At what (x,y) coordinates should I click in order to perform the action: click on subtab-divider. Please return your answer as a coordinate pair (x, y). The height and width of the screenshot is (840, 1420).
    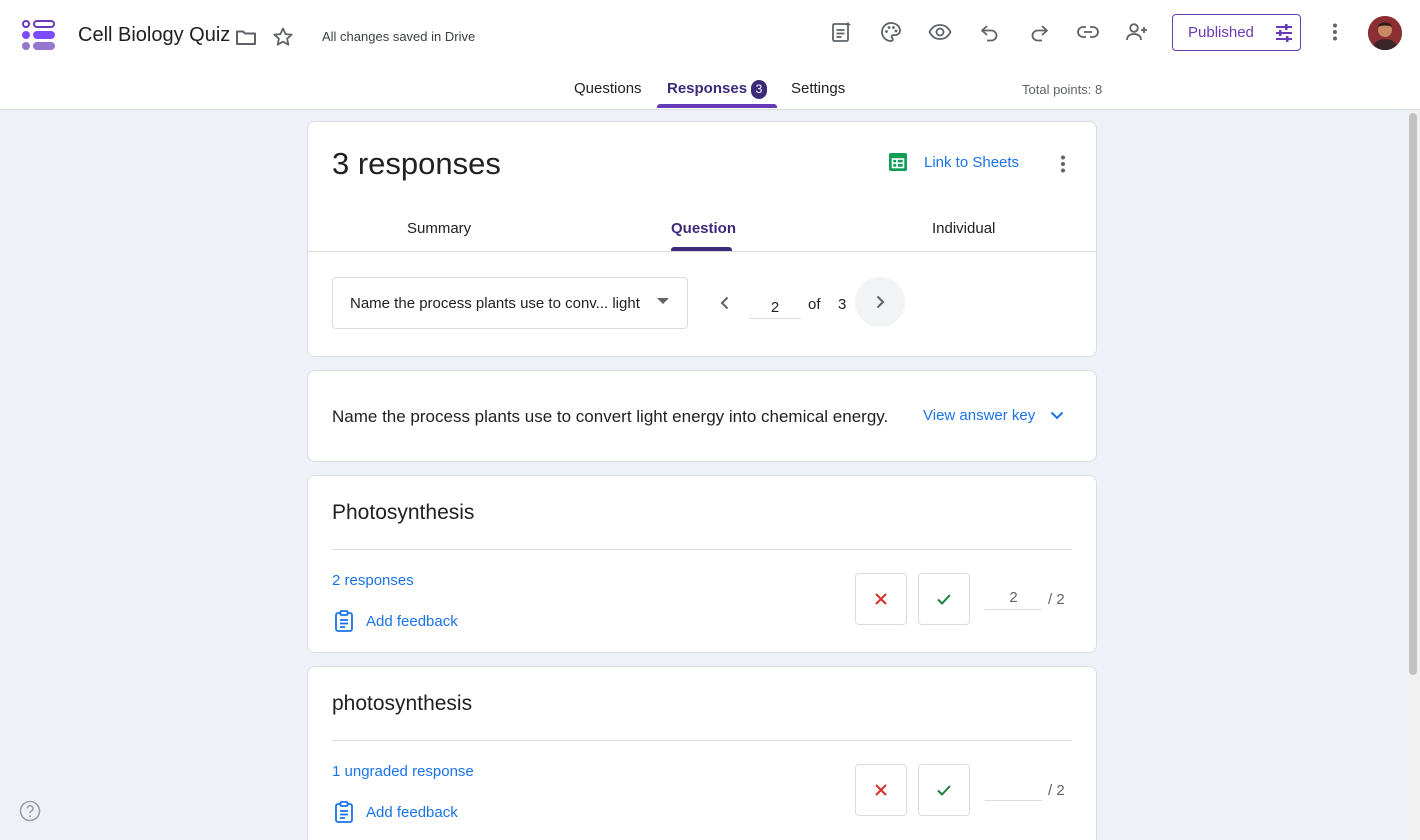
    Looking at the image, I should click on (702, 251).